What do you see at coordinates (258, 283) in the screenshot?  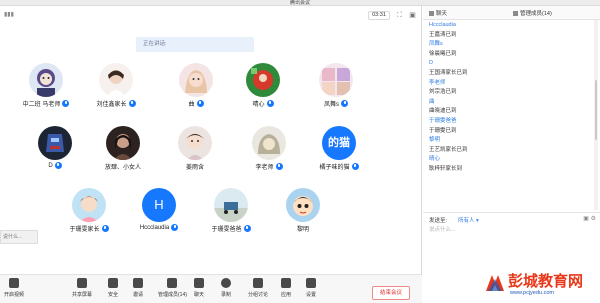 I see `breakout-icon` at bounding box center [258, 283].